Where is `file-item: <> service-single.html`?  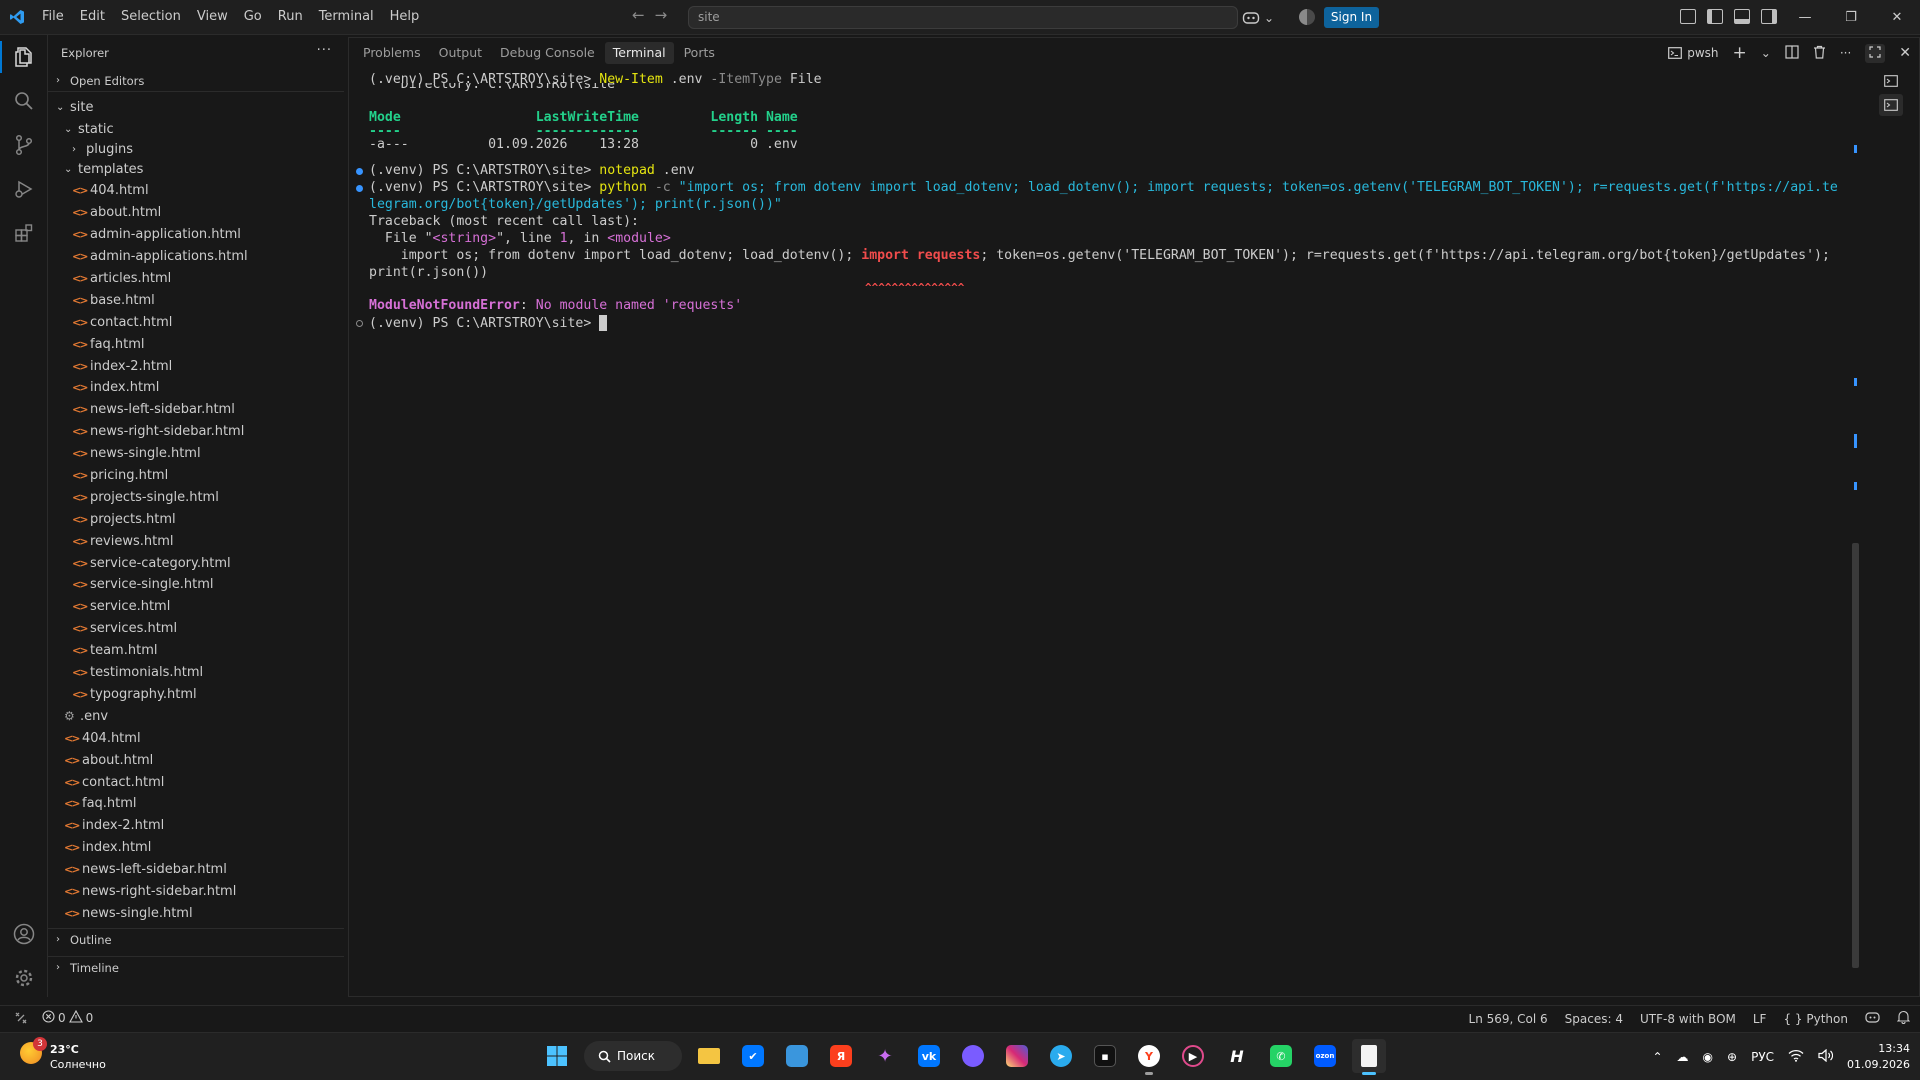 file-item: <> service-single.html is located at coordinates (196, 585).